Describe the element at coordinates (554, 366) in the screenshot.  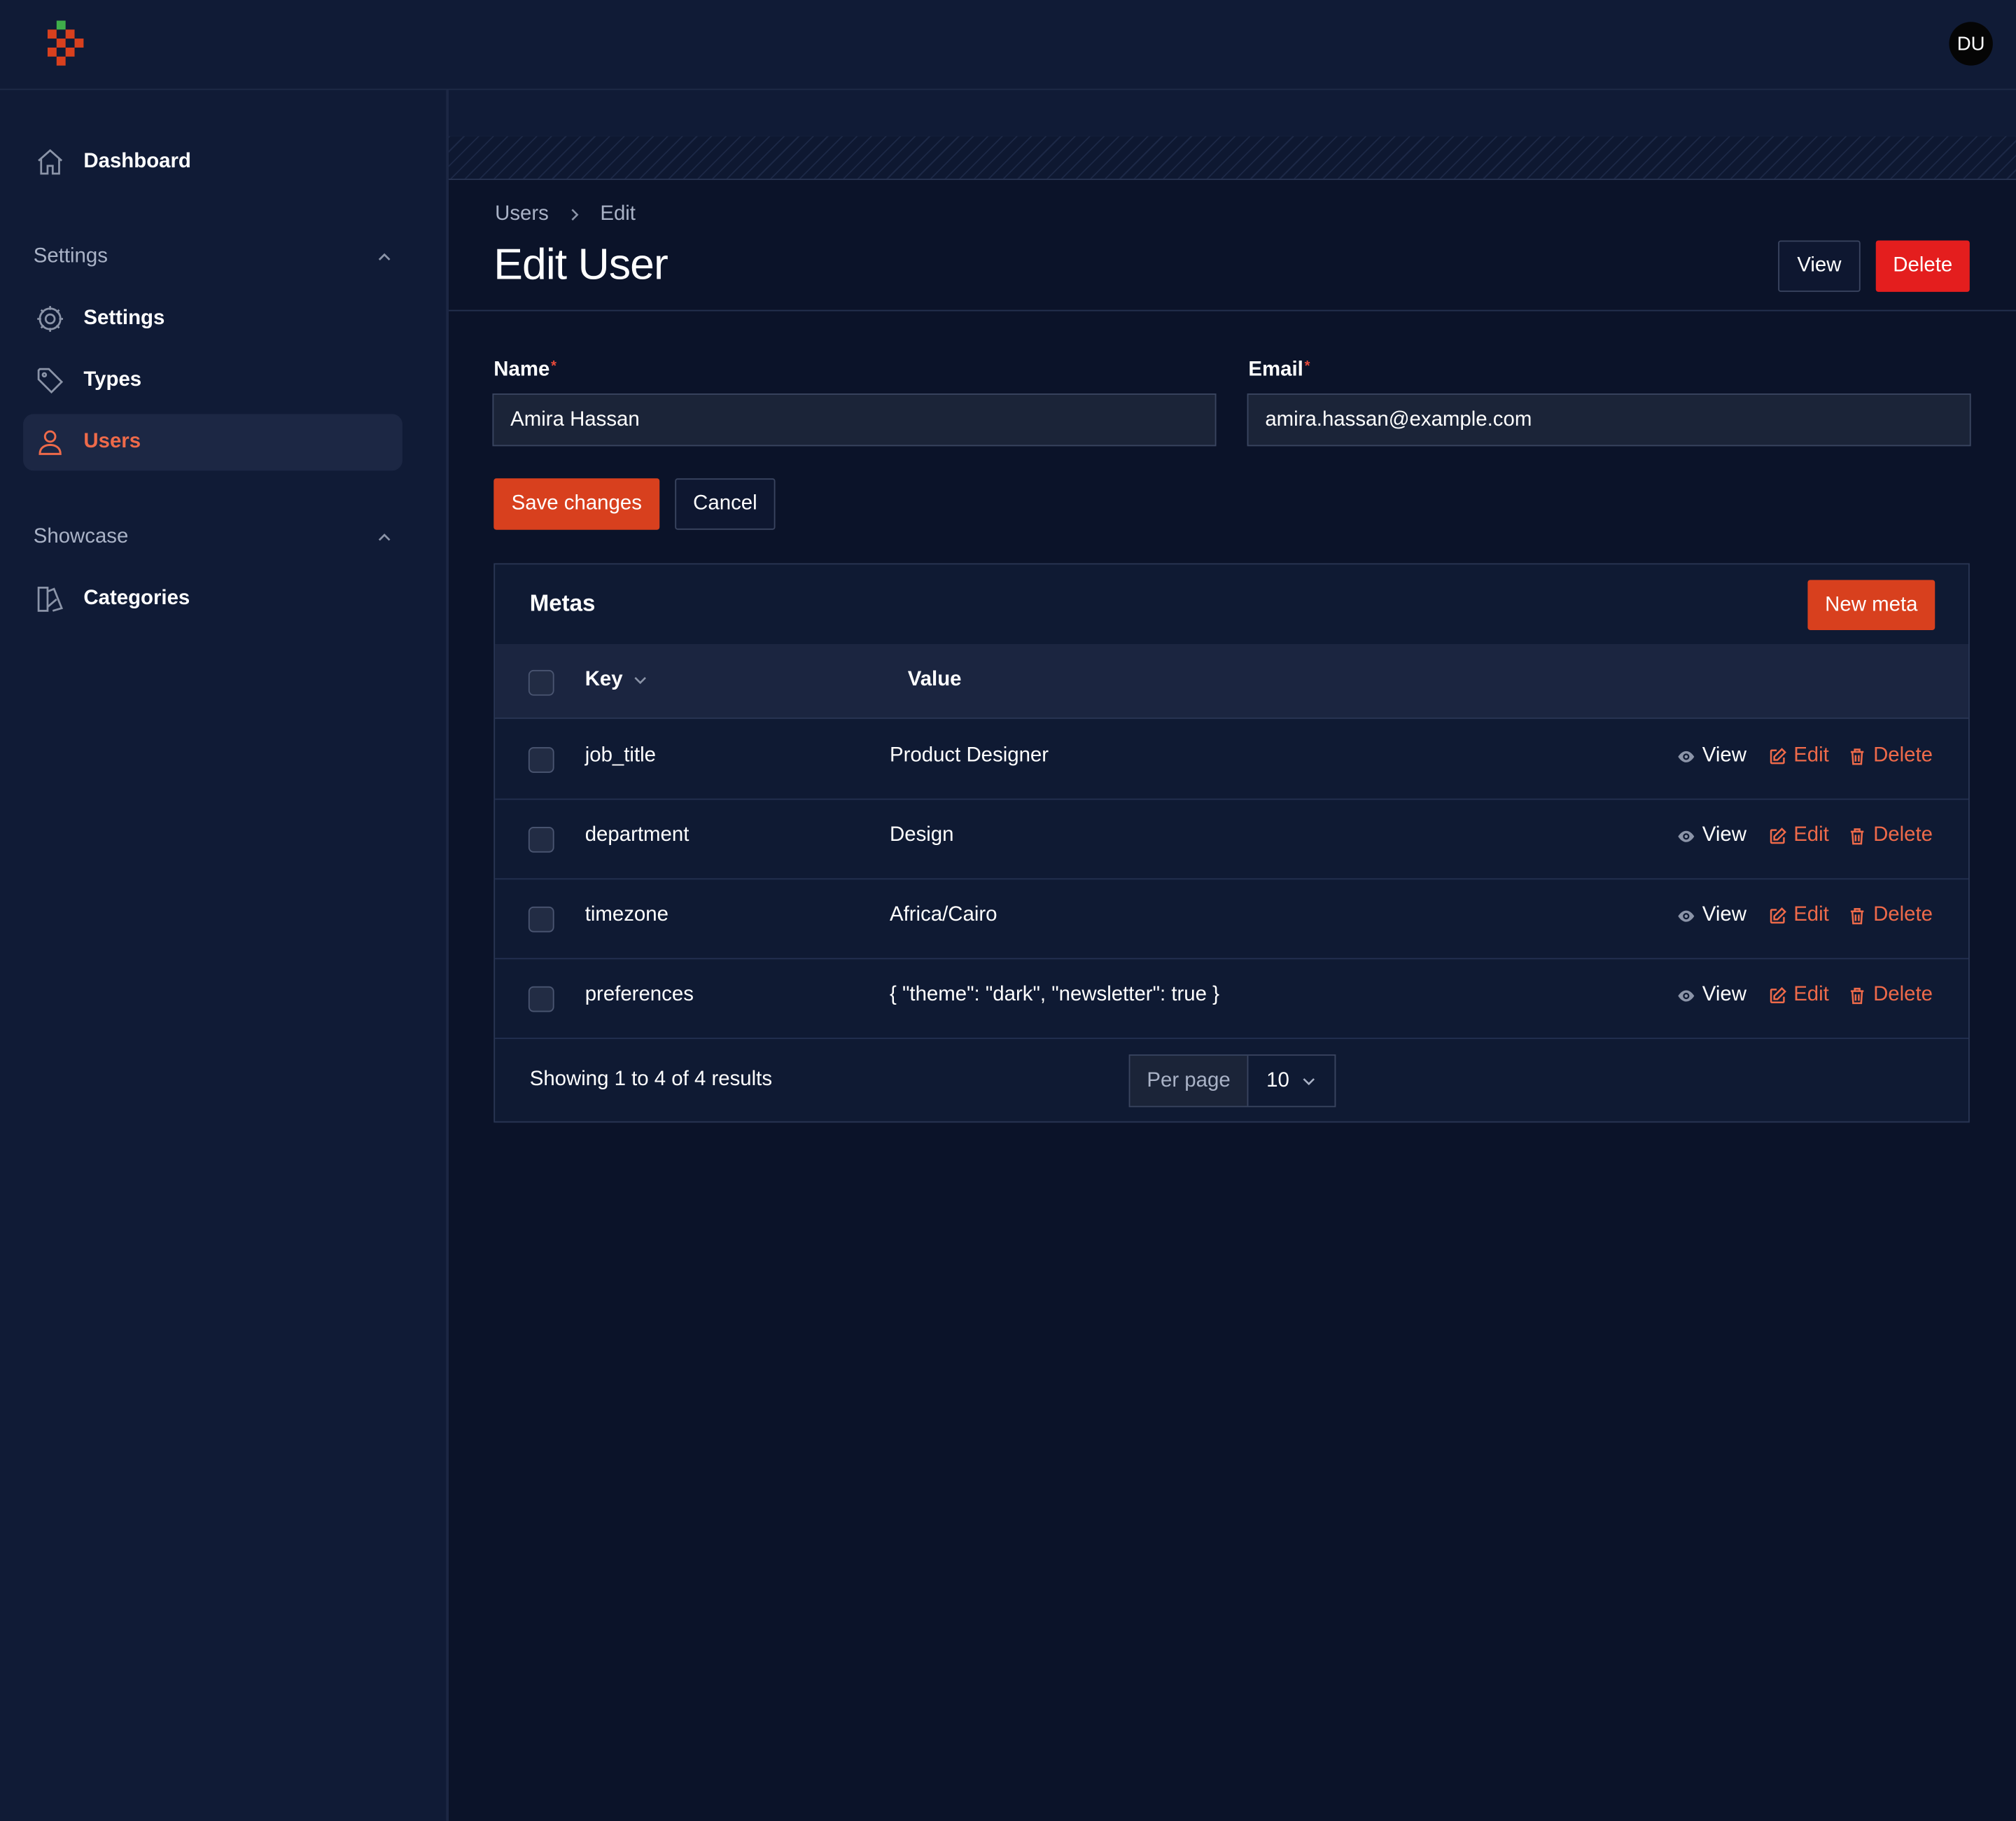
I see `required-mark: *` at that location.